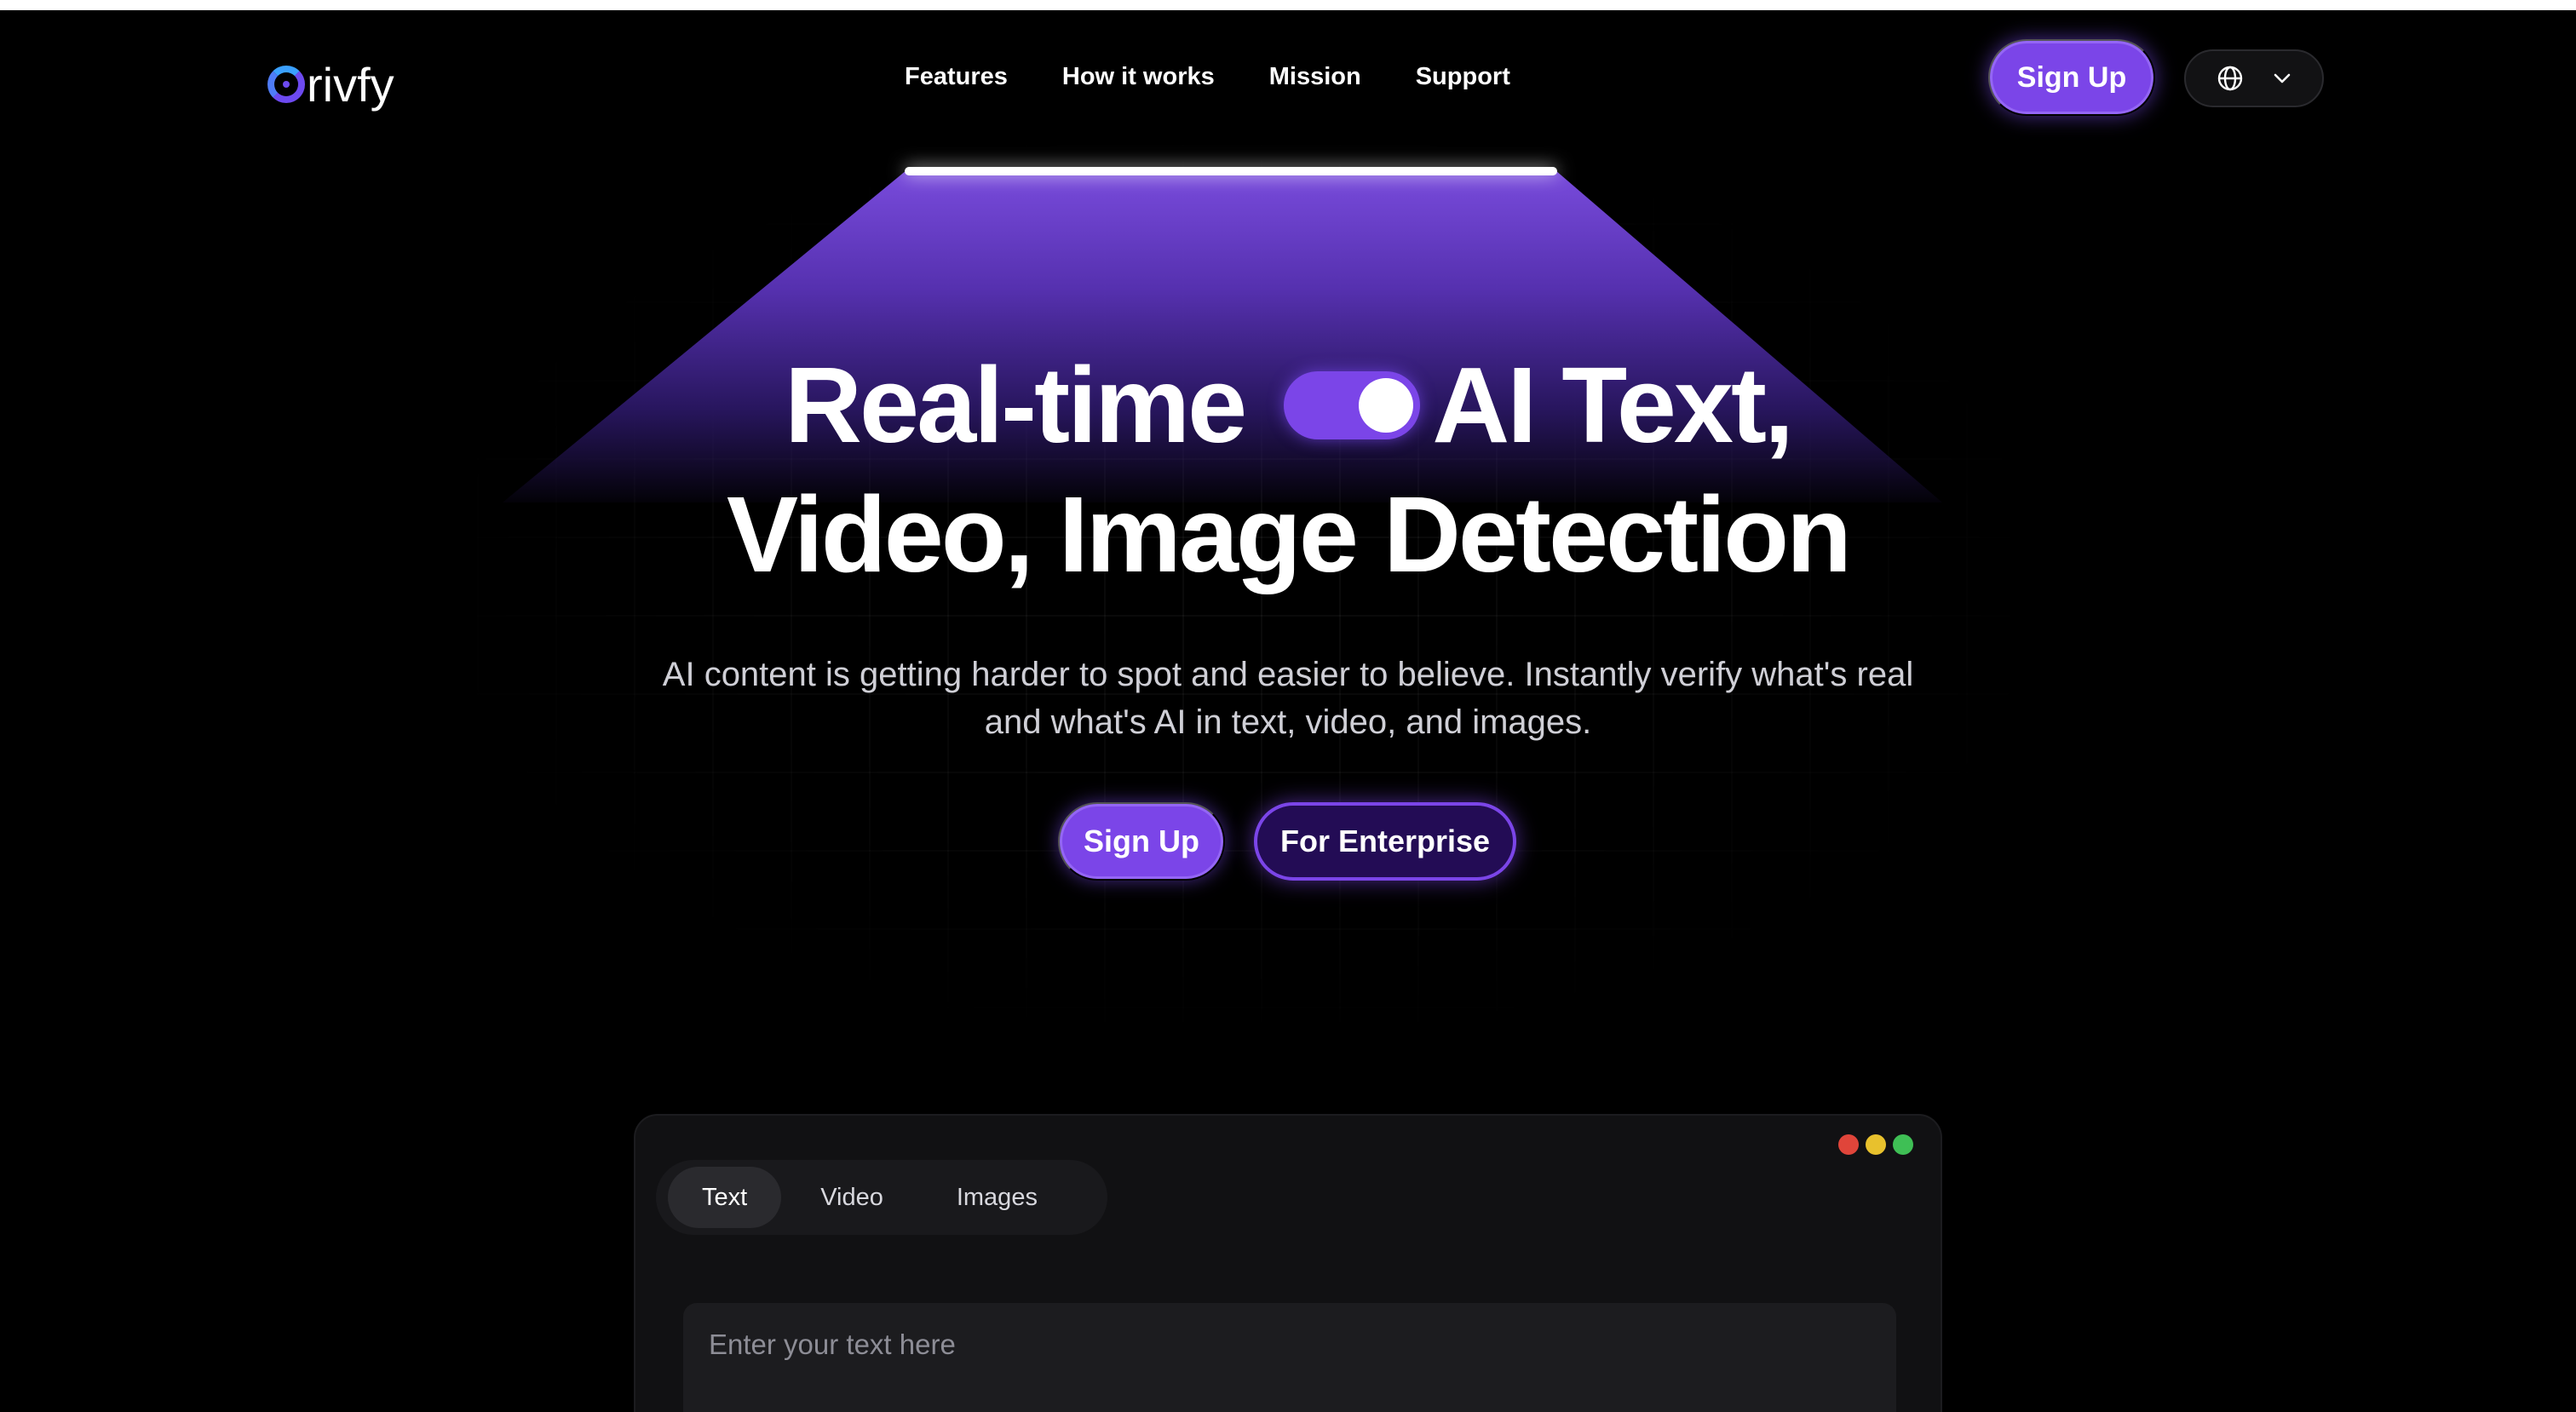 Image resolution: width=2576 pixels, height=1412 pixels. I want to click on globe-icon, so click(2230, 78).